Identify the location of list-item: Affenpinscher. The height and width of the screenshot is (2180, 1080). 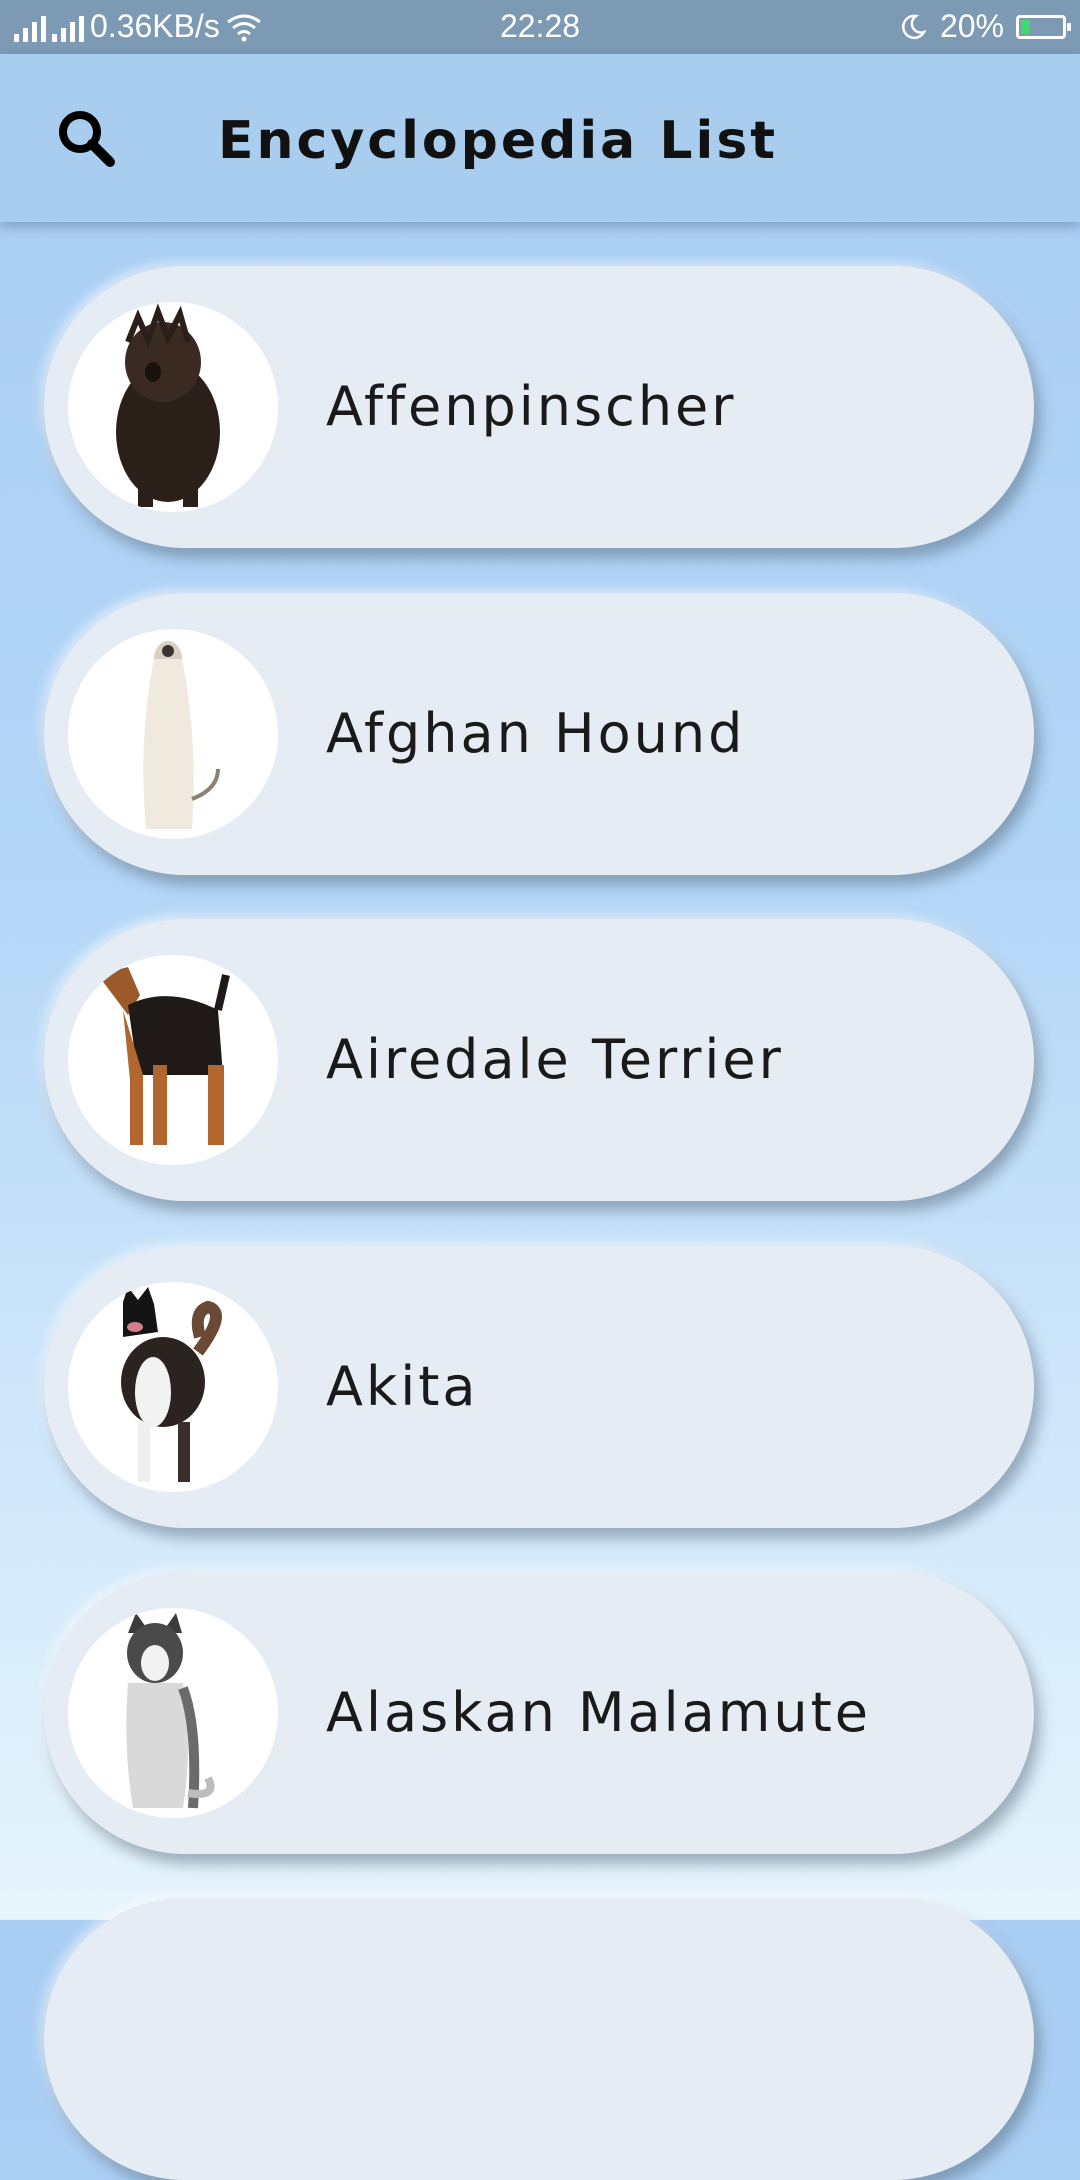
(539, 407).